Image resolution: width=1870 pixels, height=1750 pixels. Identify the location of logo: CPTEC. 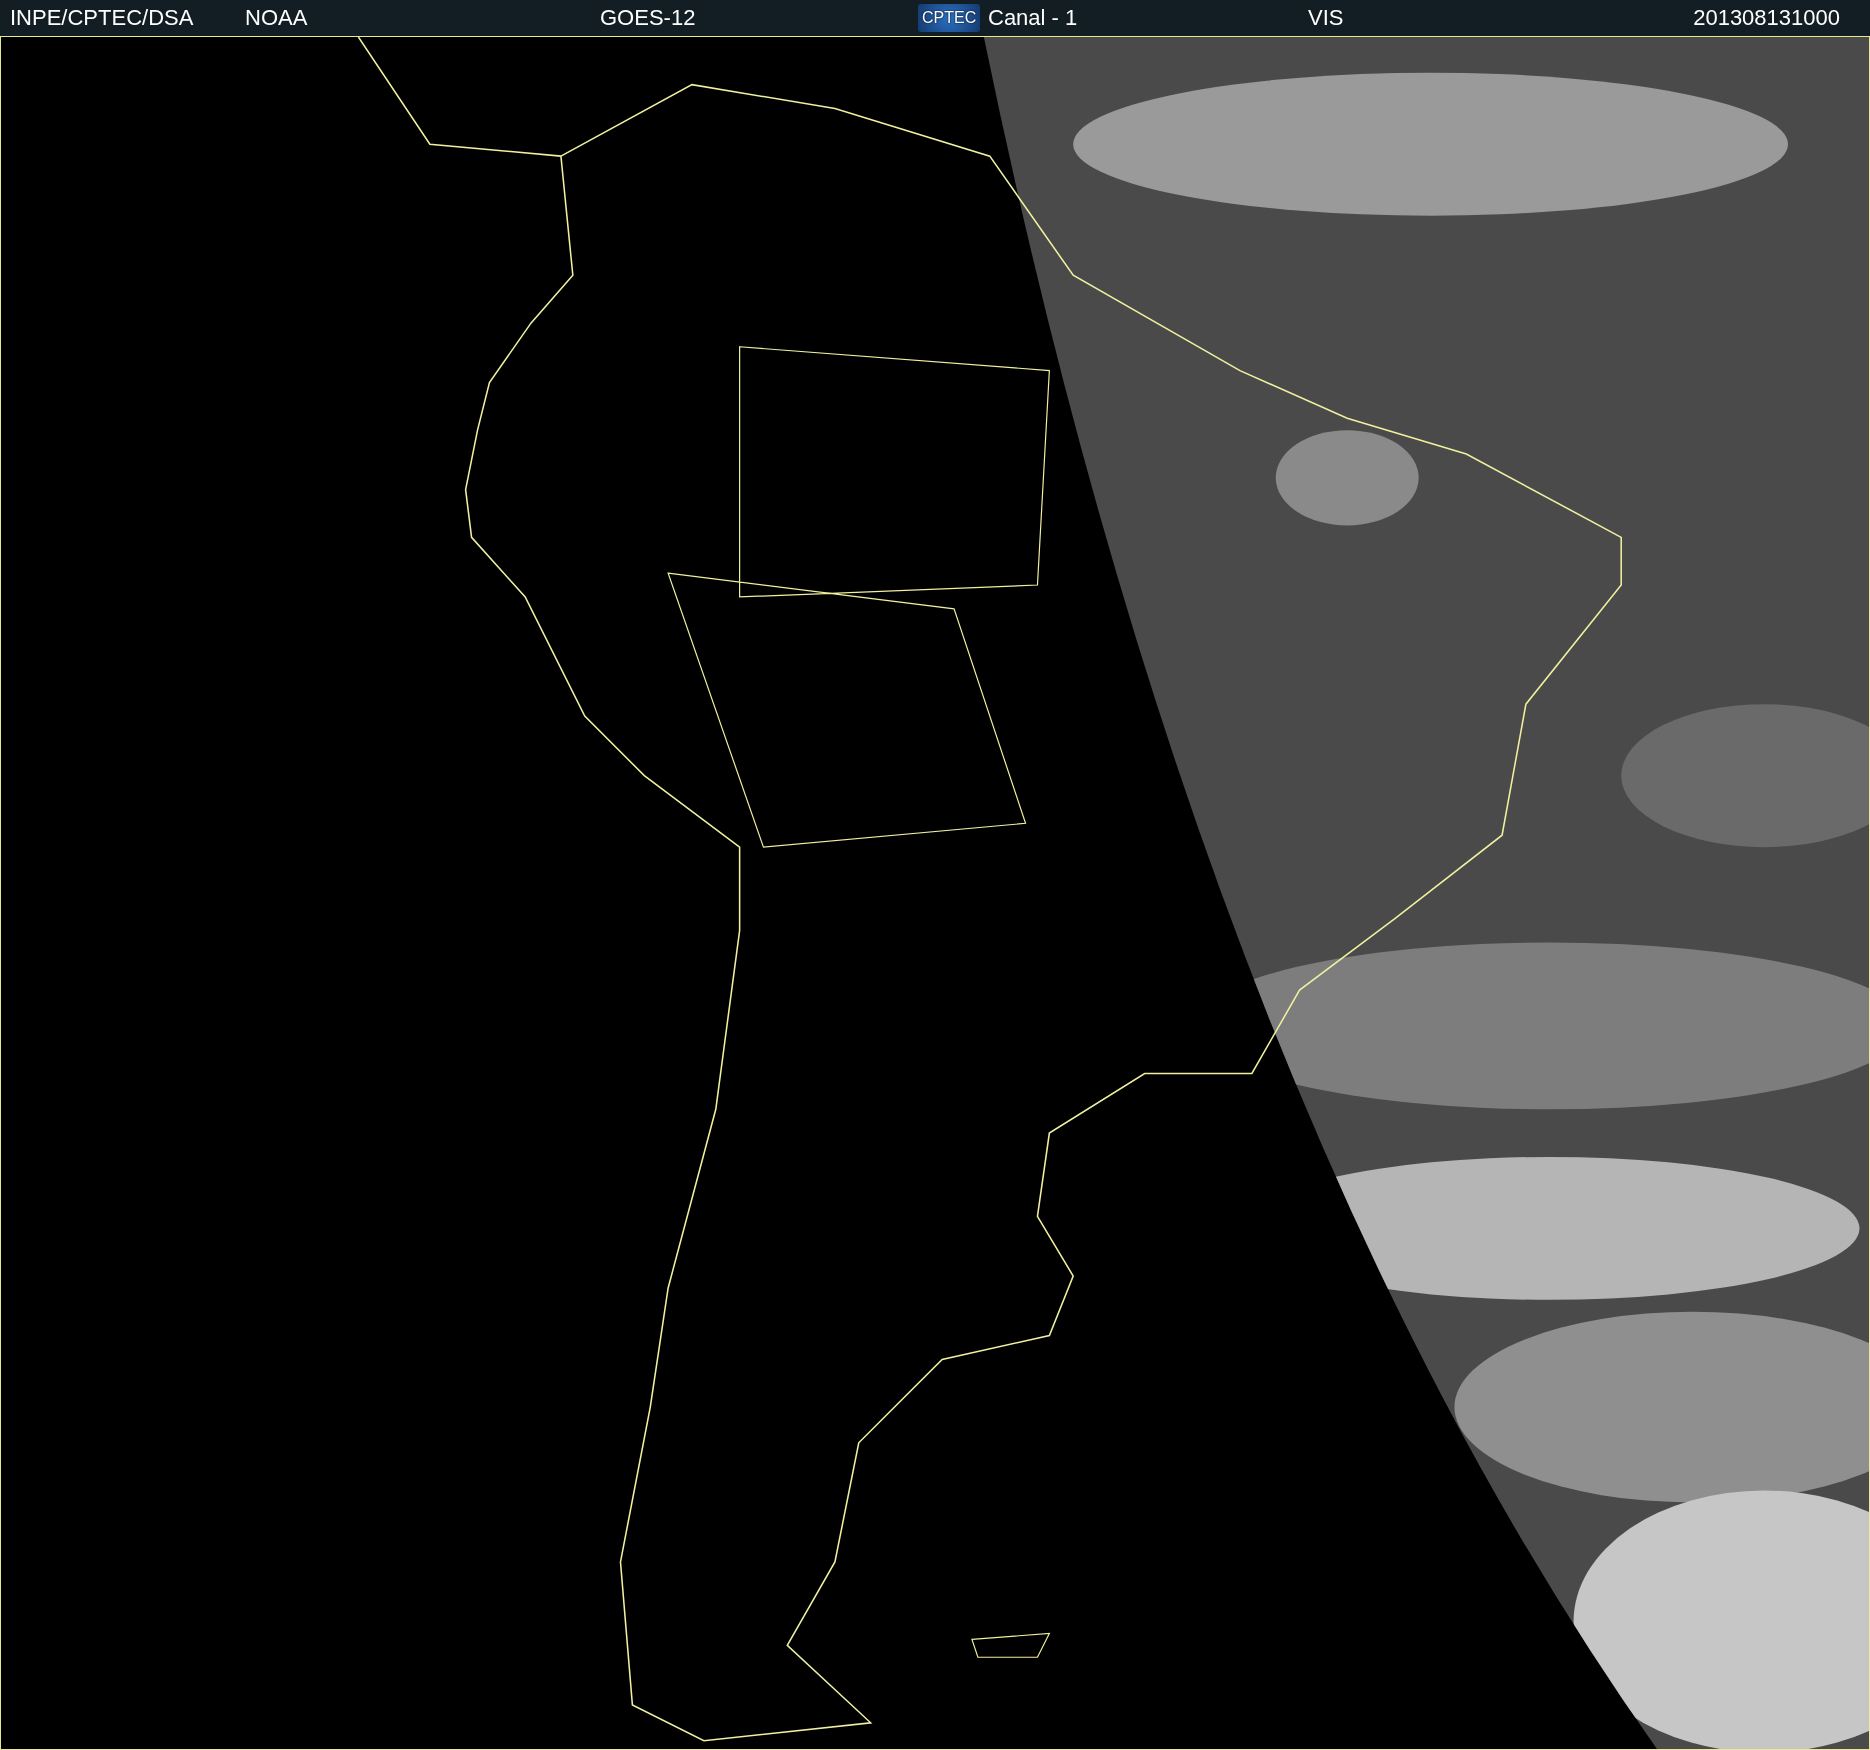
(949, 18).